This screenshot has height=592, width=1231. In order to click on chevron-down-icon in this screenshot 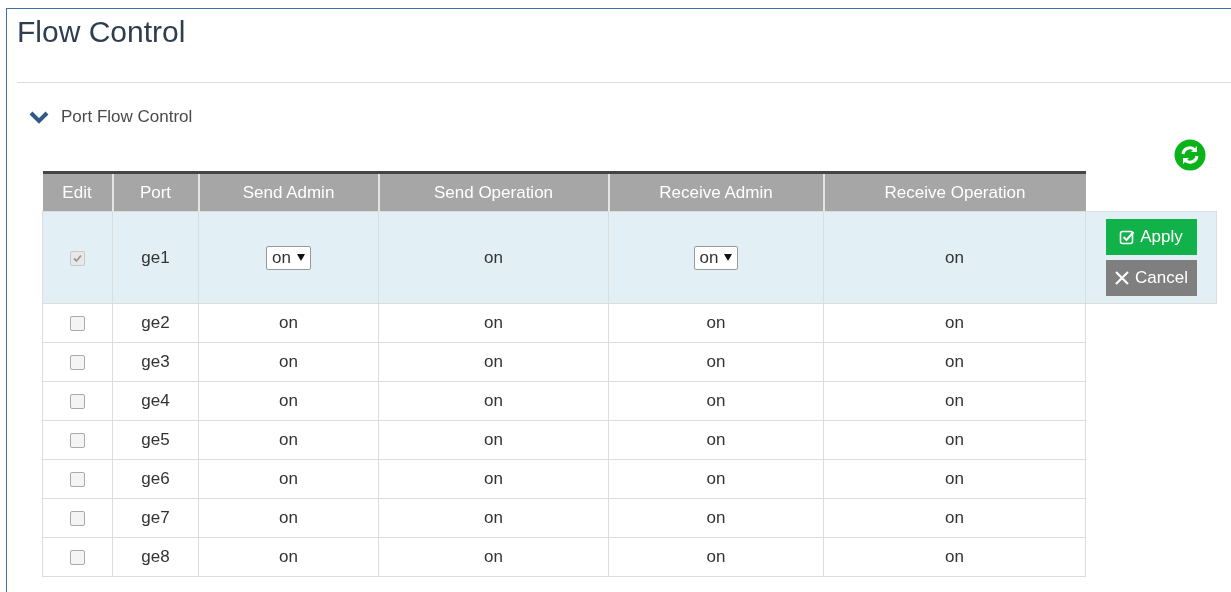, I will do `click(39, 117)`.